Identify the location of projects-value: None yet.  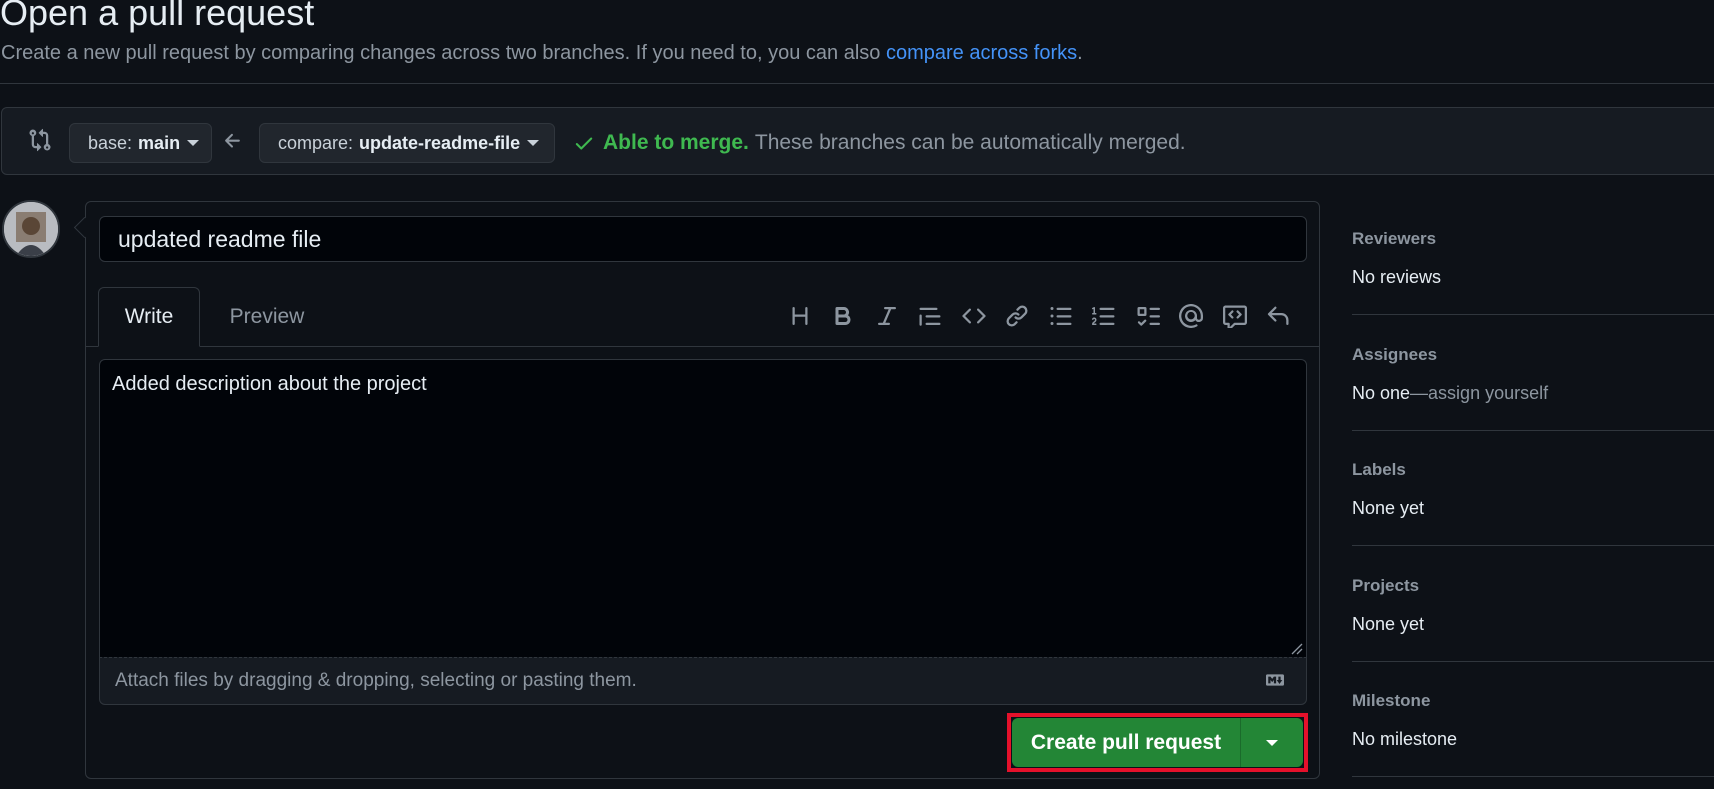
(1388, 624).